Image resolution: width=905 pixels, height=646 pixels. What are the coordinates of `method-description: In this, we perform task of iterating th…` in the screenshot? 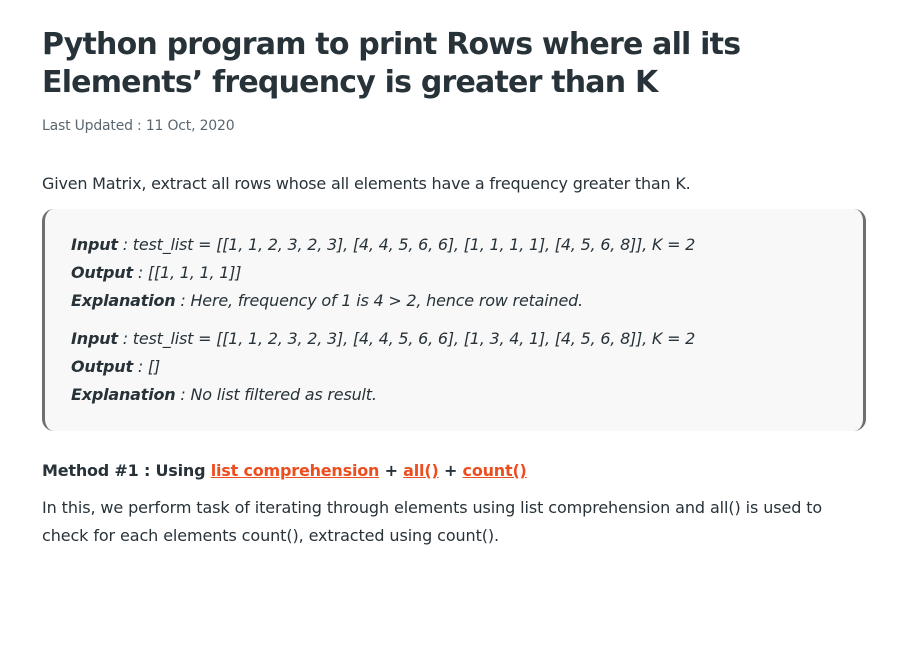 It's located at (432, 521).